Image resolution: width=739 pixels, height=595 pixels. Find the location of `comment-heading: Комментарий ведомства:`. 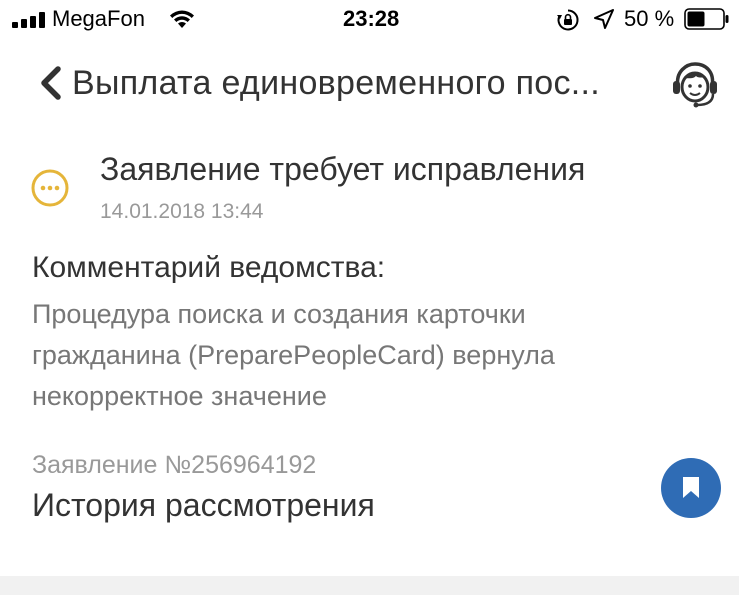

comment-heading: Комментарий ведомства: is located at coordinates (209, 267).